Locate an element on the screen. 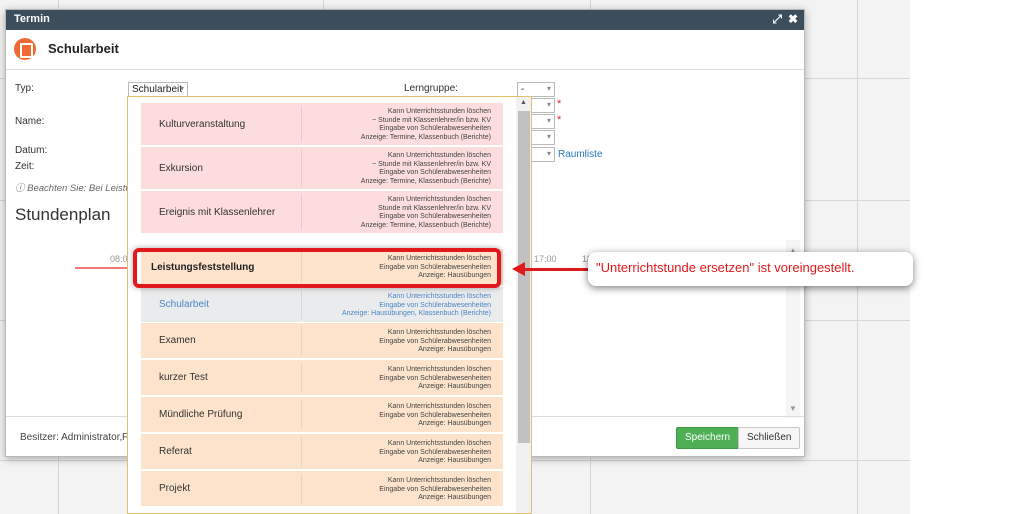  save-button: Speichern is located at coordinates (708, 438).